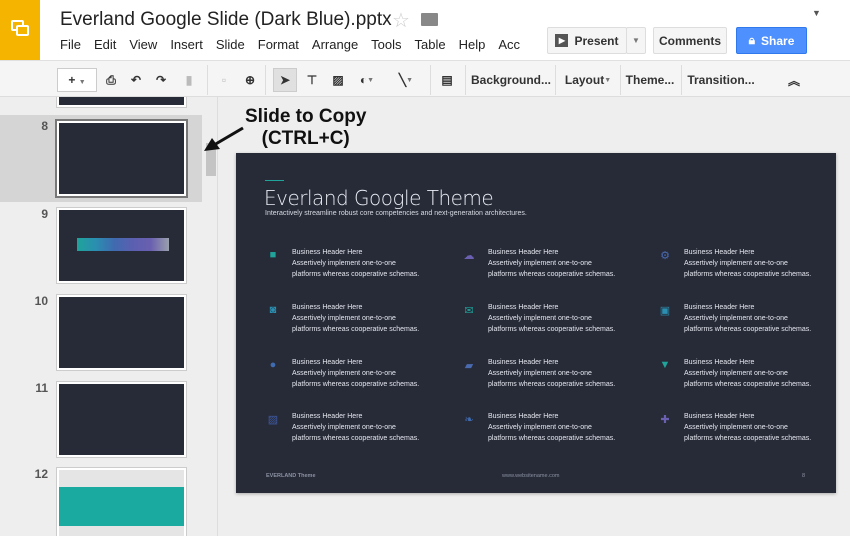  Describe the element at coordinates (285, 80) in the screenshot. I see `select-cursor-icon: ➤` at that location.